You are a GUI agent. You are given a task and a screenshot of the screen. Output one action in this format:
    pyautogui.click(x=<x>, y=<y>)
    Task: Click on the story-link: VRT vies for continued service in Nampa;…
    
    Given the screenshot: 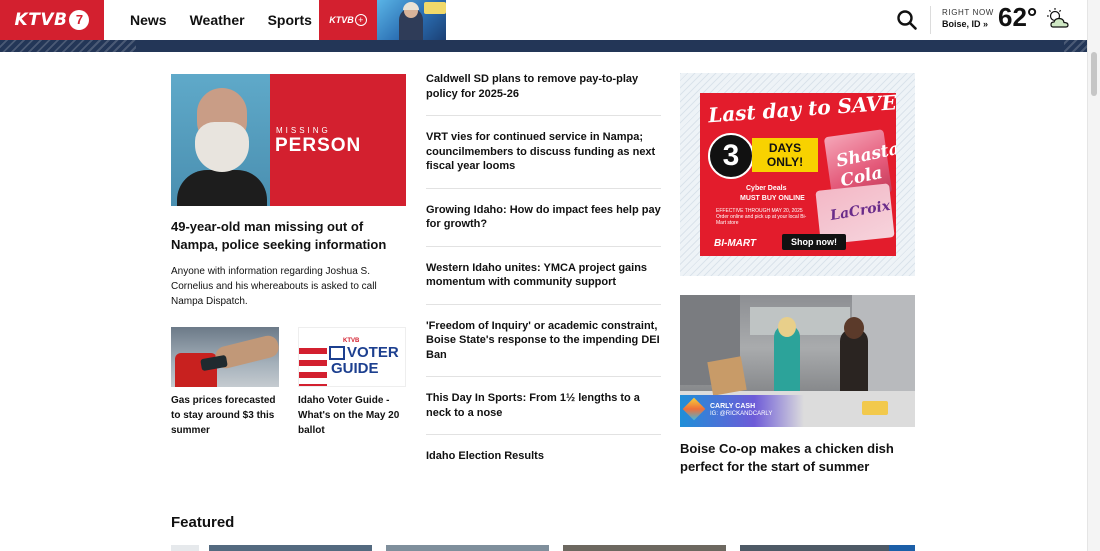 What is the action you would take?
    pyautogui.click(x=543, y=159)
    